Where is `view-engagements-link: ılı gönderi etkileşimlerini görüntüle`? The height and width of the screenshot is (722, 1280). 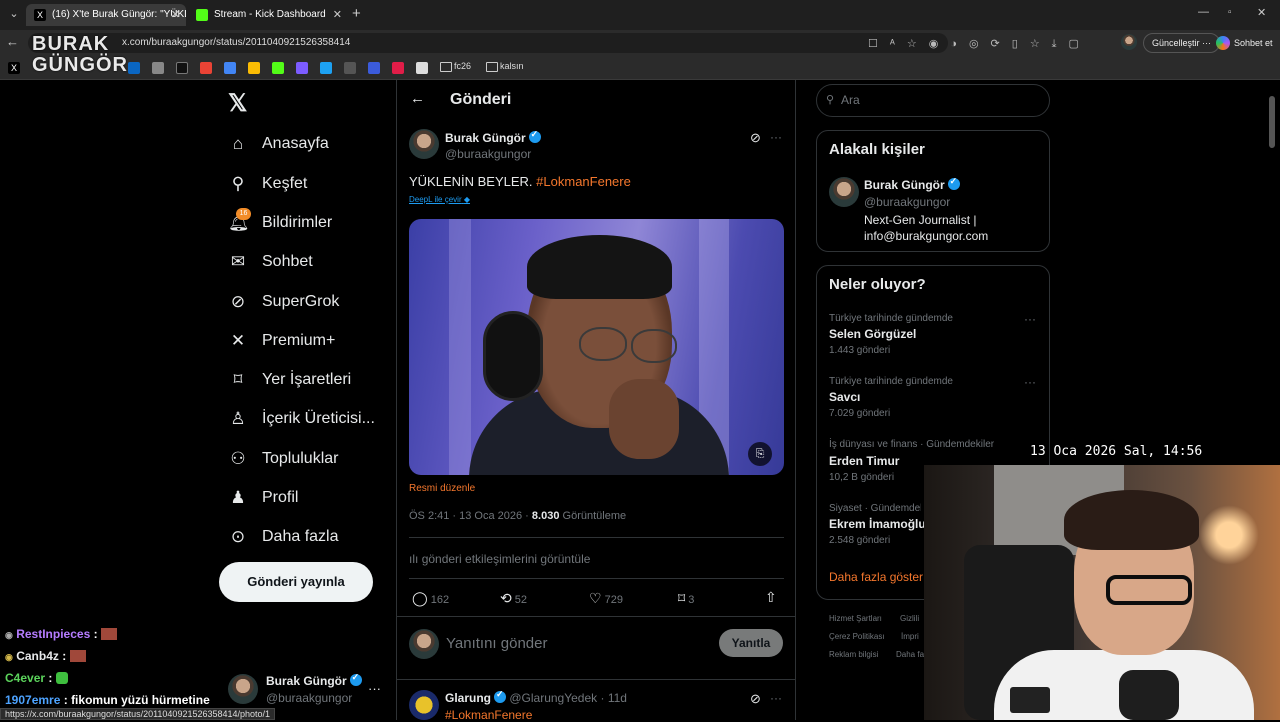 view-engagements-link: ılı gönderi etkileşimlerini görüntüle is located at coordinates (499, 559).